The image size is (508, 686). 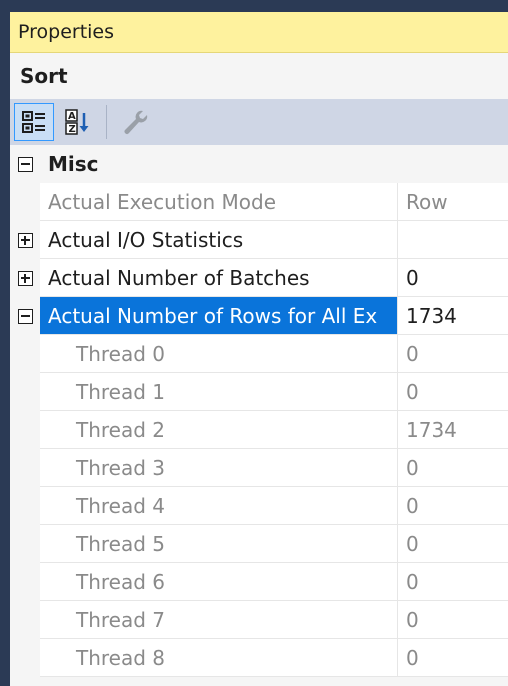 I want to click on thread-row: Thread 7 0, so click(x=259, y=620).